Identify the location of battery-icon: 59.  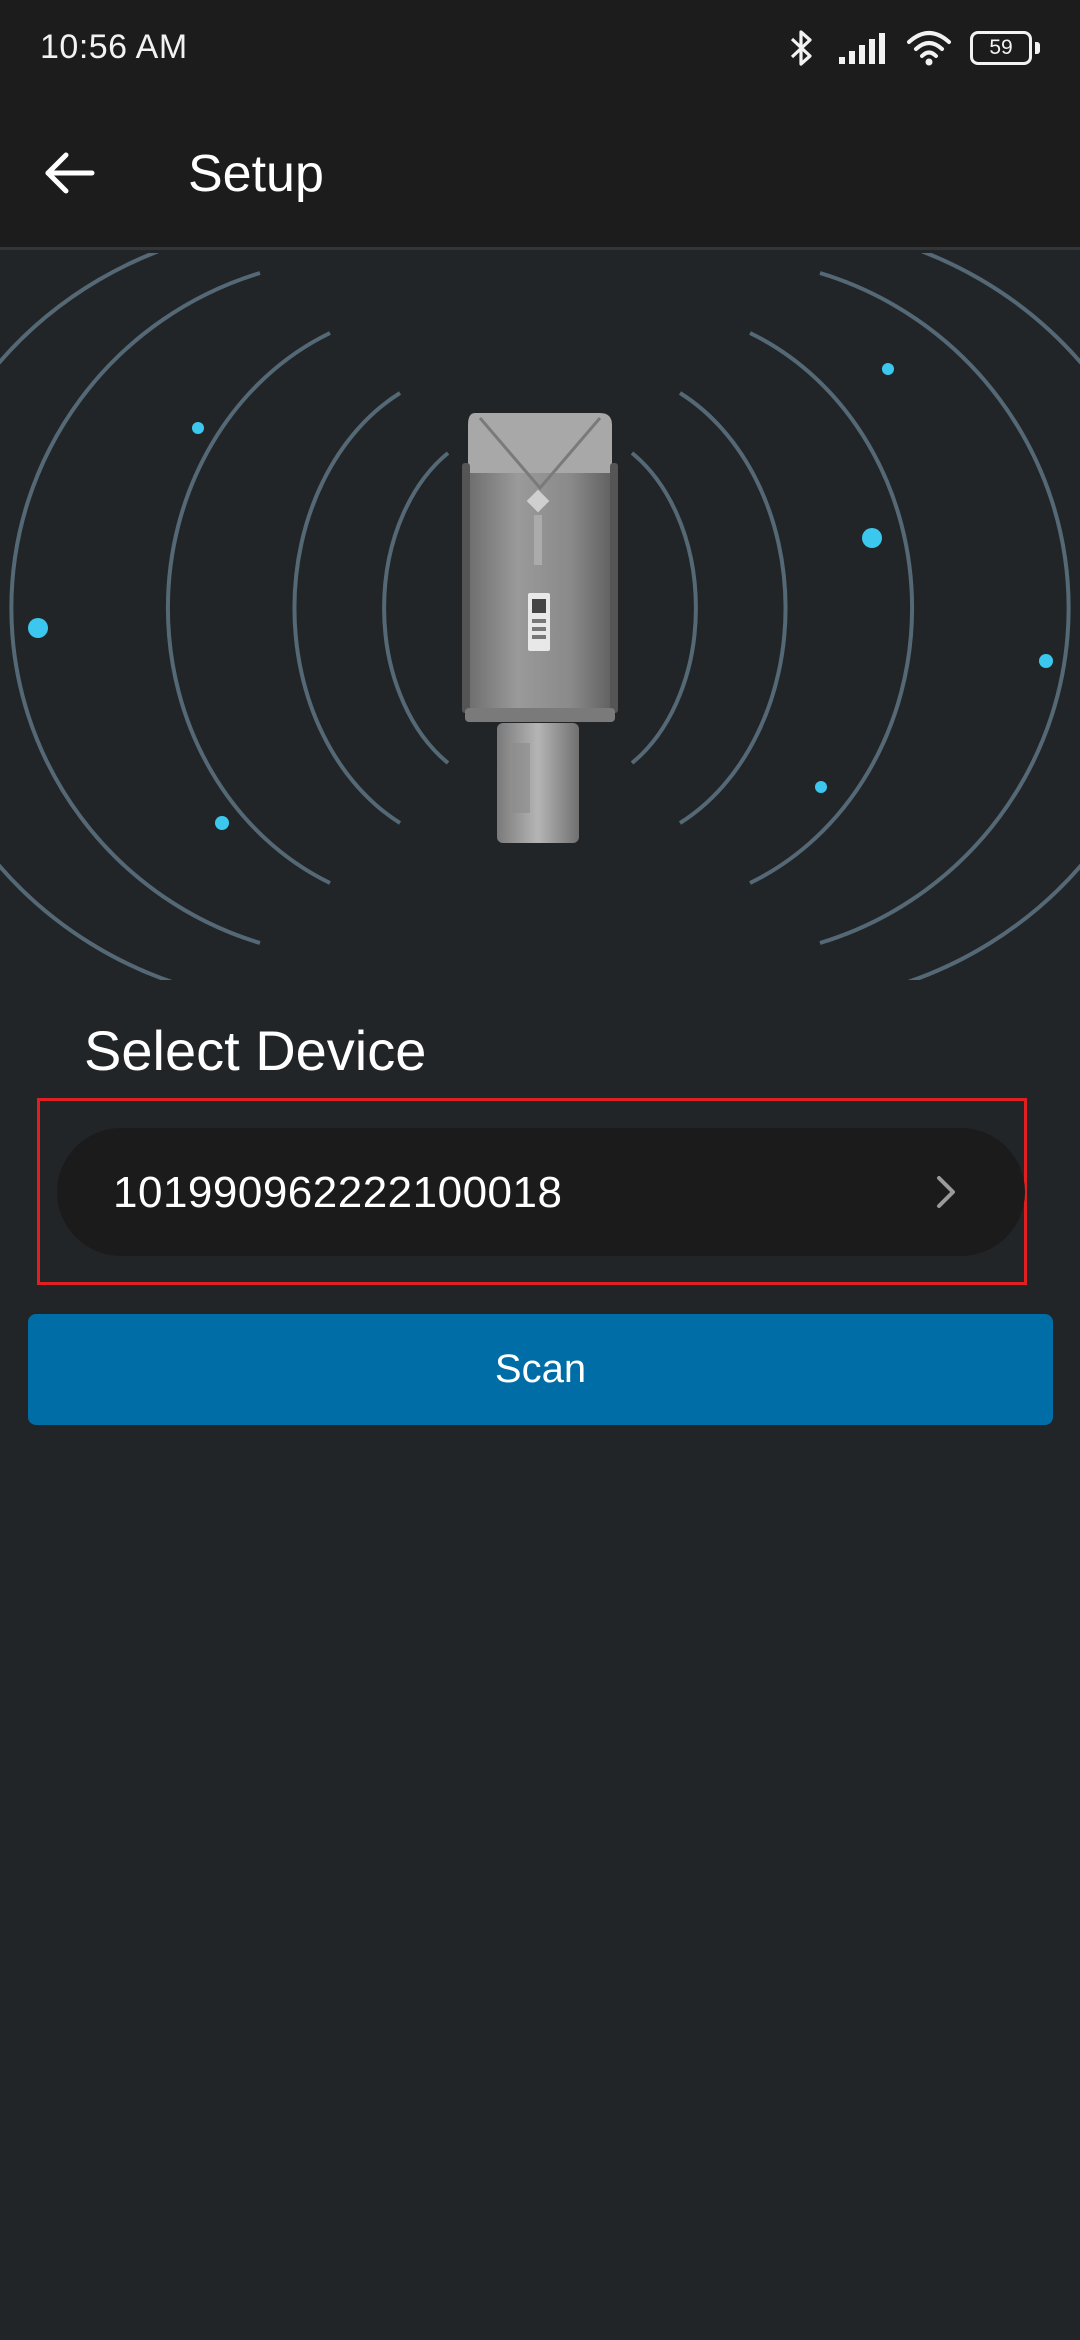
(1005, 48).